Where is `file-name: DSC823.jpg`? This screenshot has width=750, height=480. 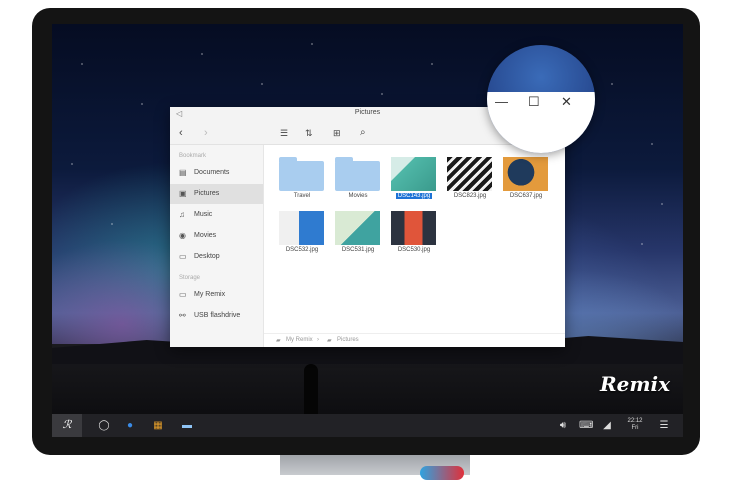
file-name: DSC823.jpg is located at coordinates (470, 196).